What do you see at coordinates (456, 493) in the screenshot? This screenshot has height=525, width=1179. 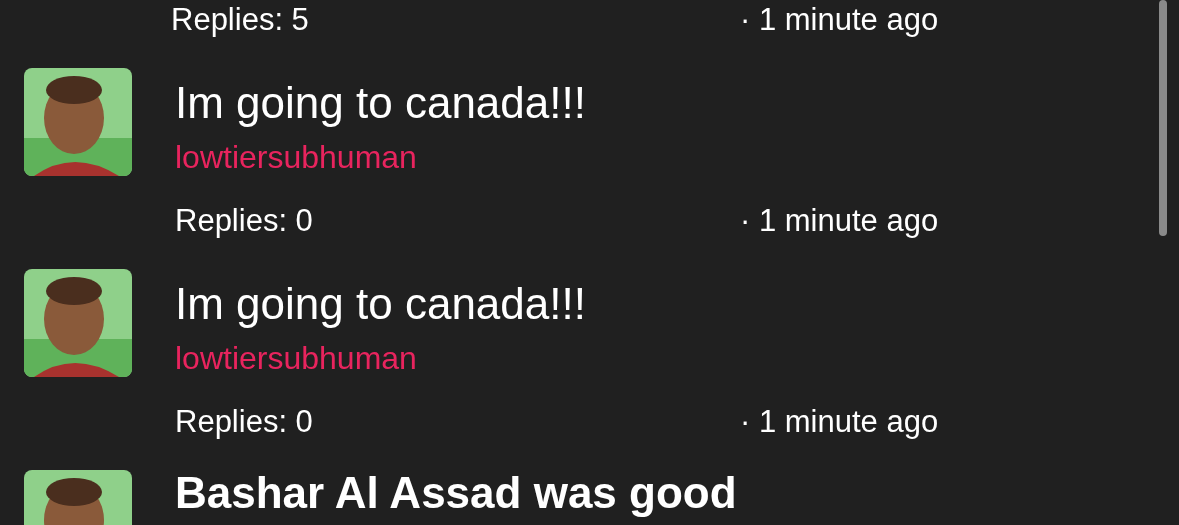 I see `post-title: Bashar Al Assad was good` at bounding box center [456, 493].